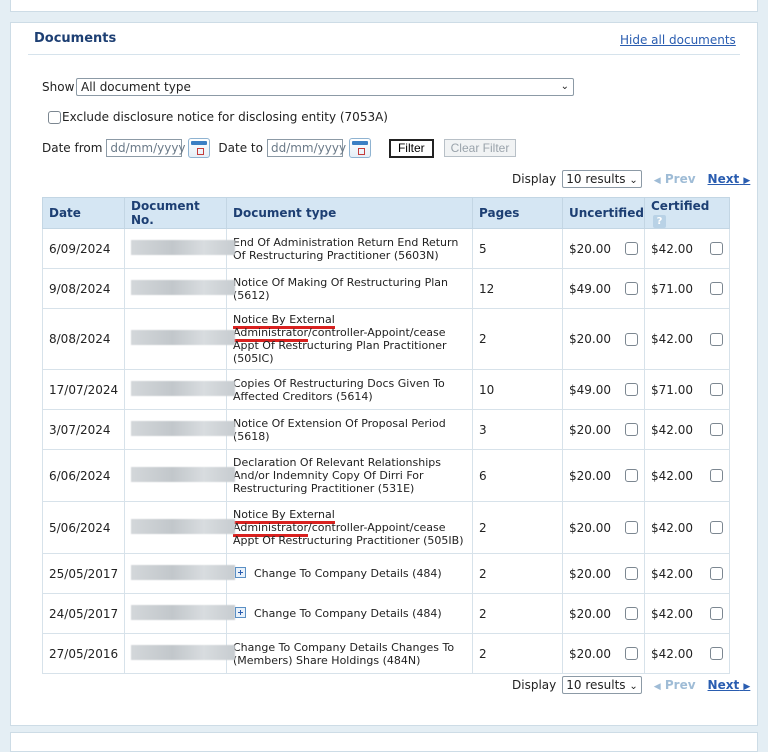 The width and height of the screenshot is (768, 752). Describe the element at coordinates (657, 687) in the screenshot. I see `chevron-left-icon: ◀` at that location.